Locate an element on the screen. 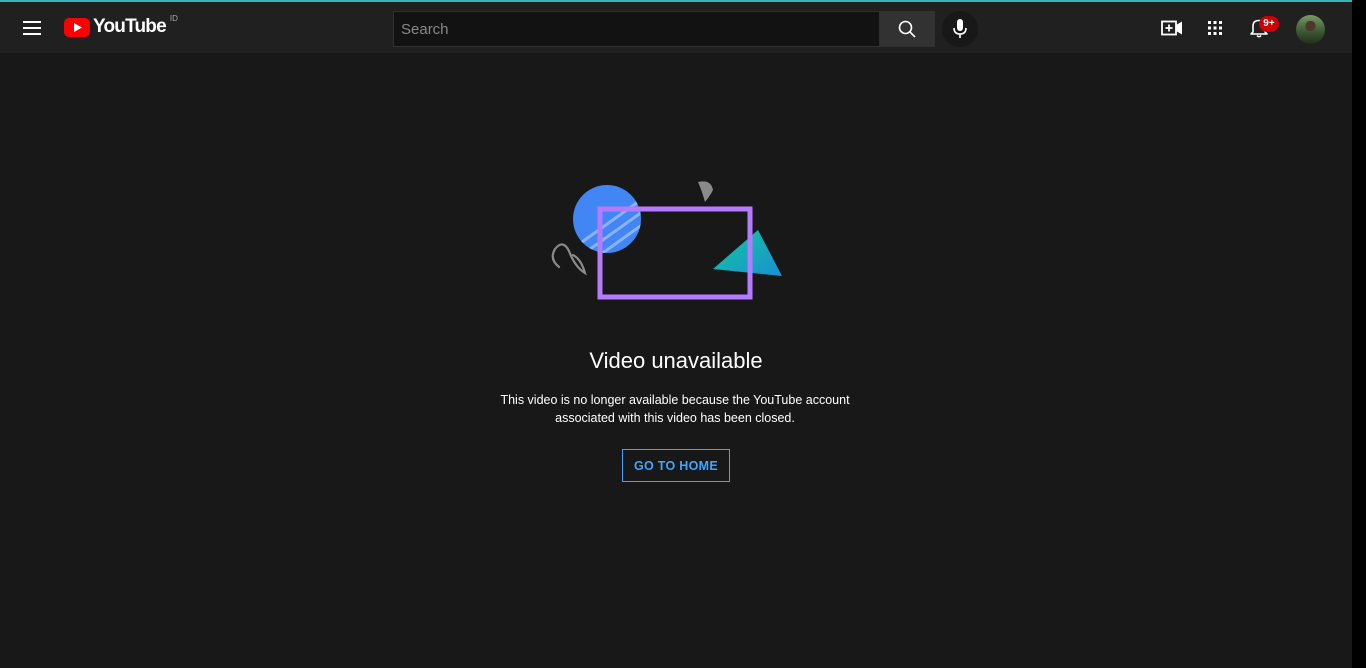 The image size is (1366, 668). search-button is located at coordinates (907, 29).